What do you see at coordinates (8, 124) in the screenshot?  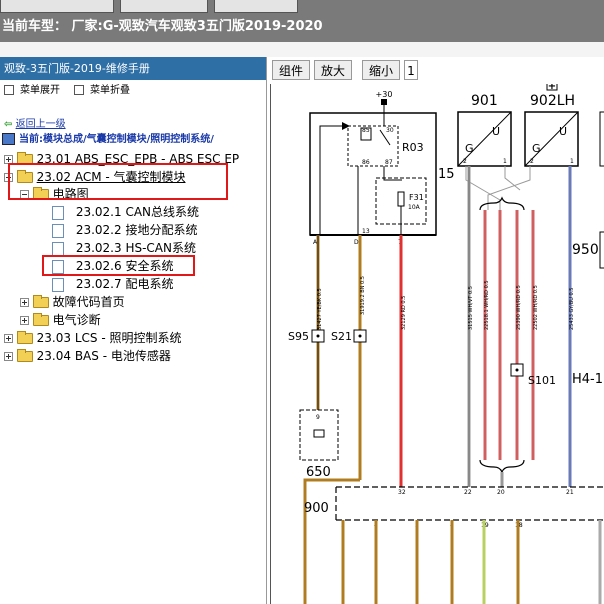 I see `back-arrow-icon: ⇦` at bounding box center [8, 124].